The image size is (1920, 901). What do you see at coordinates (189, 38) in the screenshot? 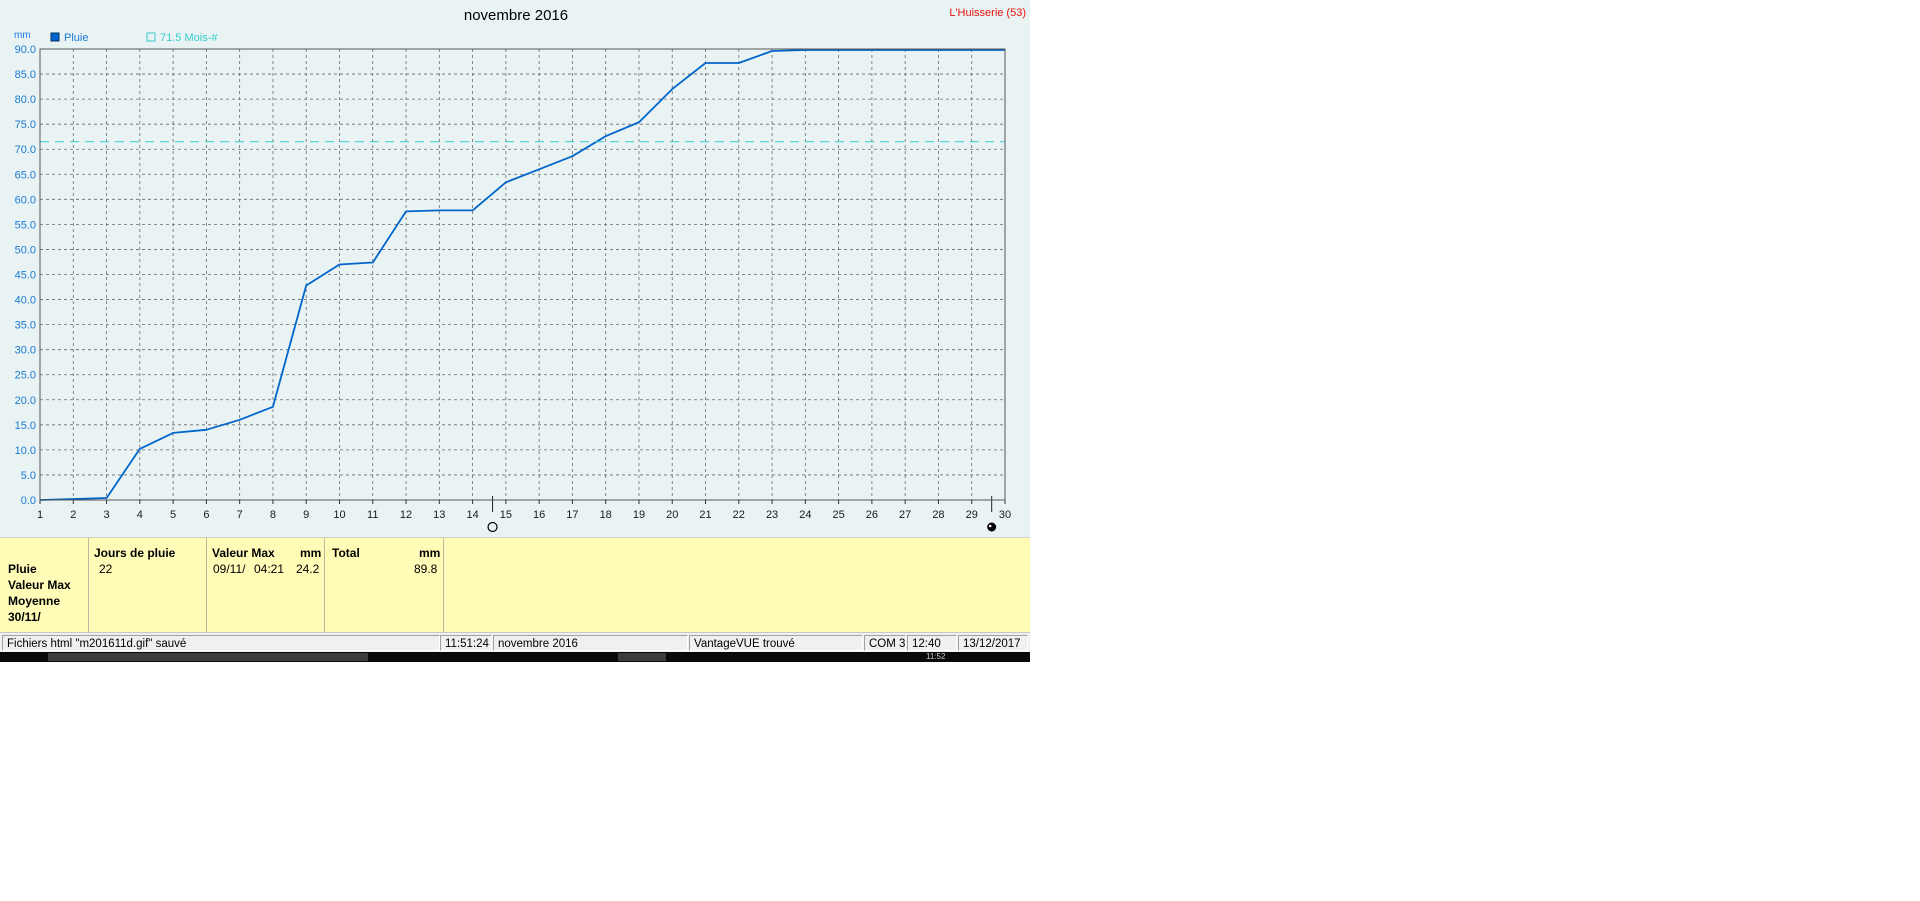
I see `legend-average-label: 71.5 Mois-#` at bounding box center [189, 38].